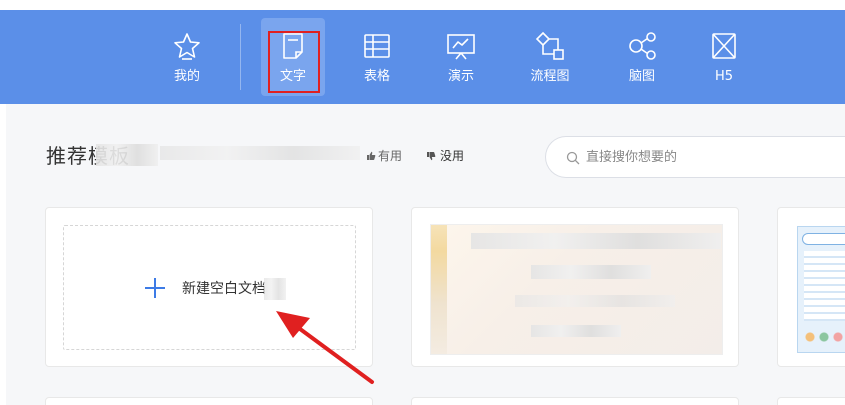  I want to click on nav-item-h5: H5, so click(724, 57).